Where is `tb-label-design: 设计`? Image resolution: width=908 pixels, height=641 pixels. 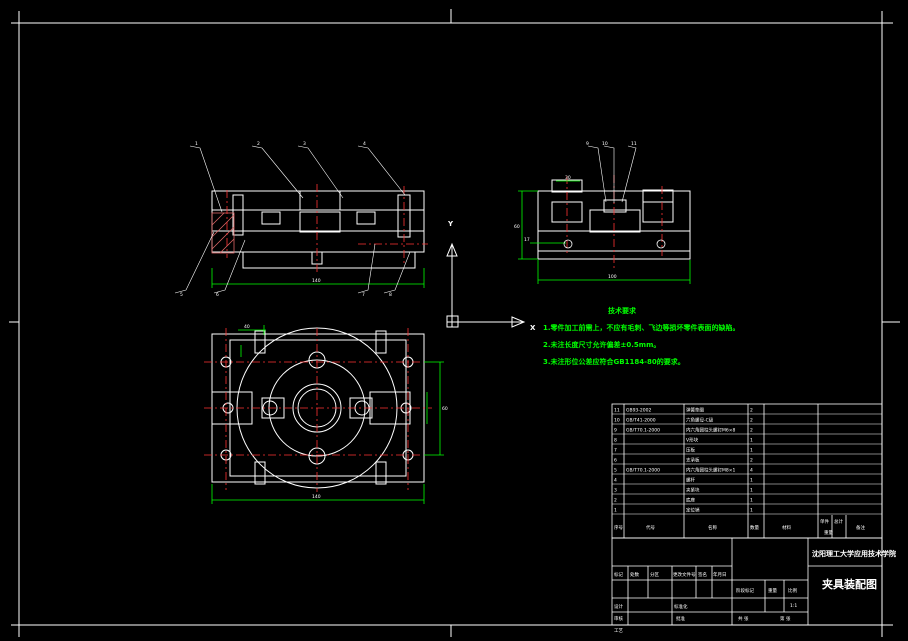
tb-label-design: 设计 is located at coordinates (618, 606).